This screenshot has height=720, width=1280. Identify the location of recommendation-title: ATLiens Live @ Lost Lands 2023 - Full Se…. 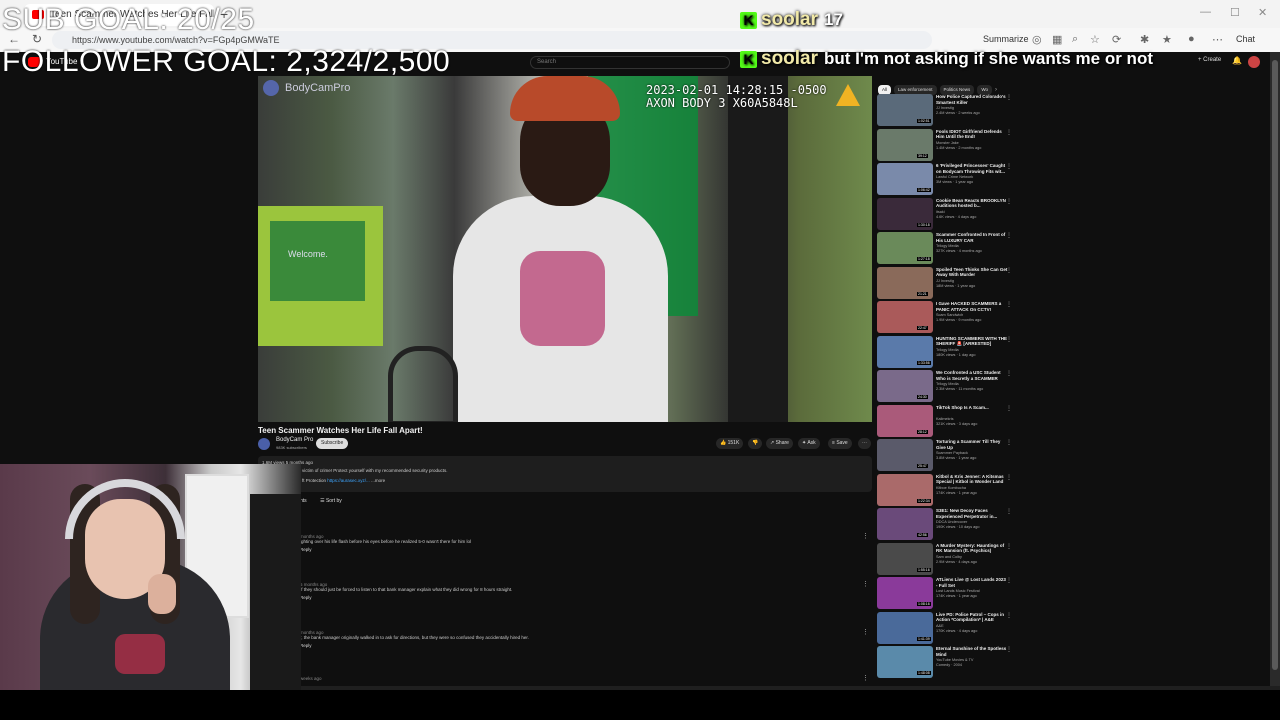
(972, 582).